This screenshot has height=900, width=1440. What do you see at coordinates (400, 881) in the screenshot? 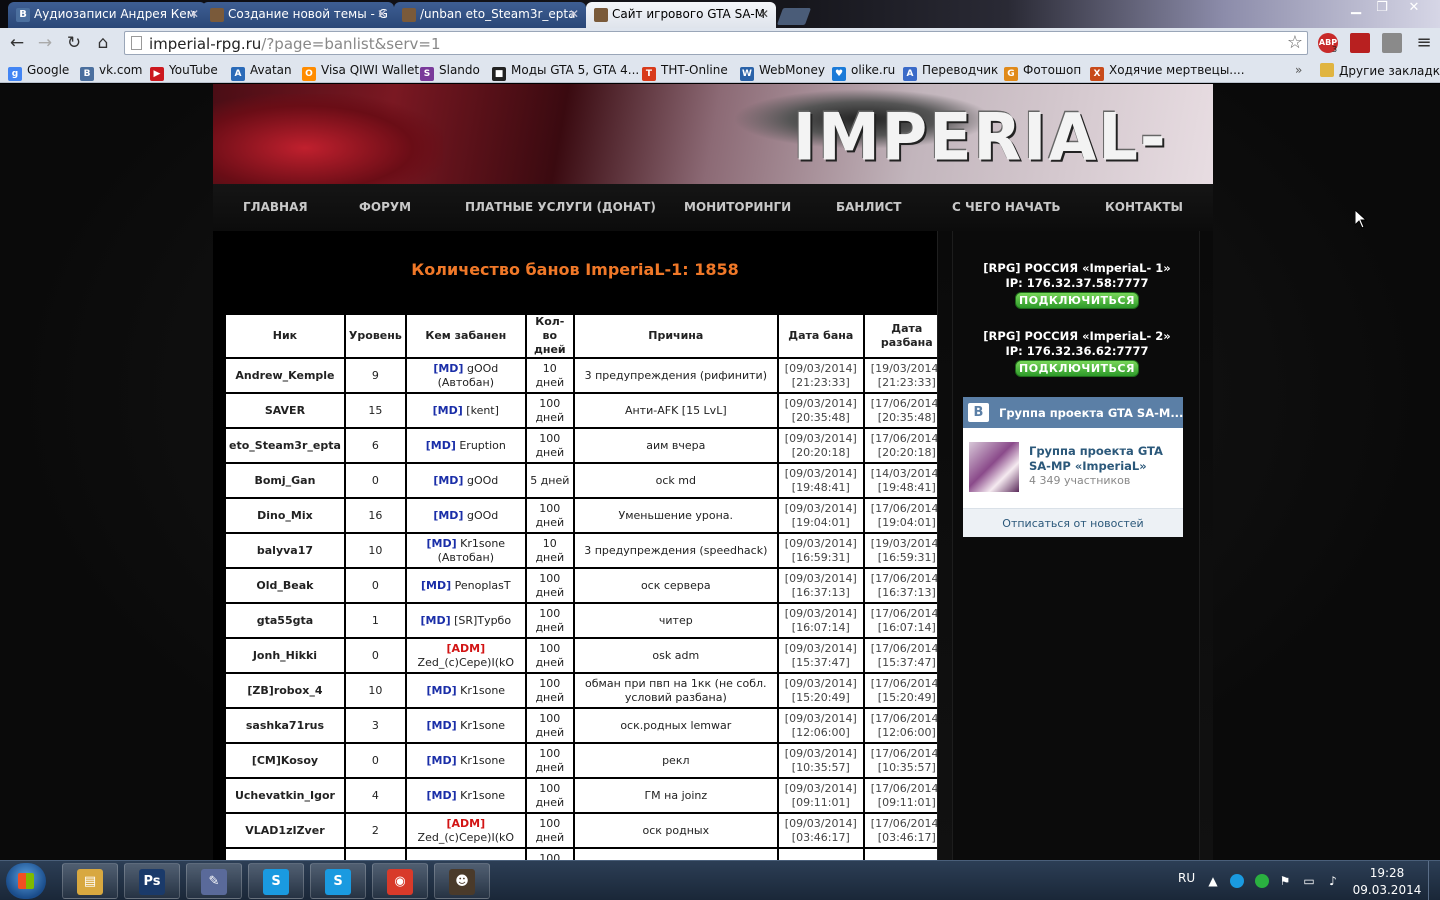
I see `taskbar-chrome: ◉` at bounding box center [400, 881].